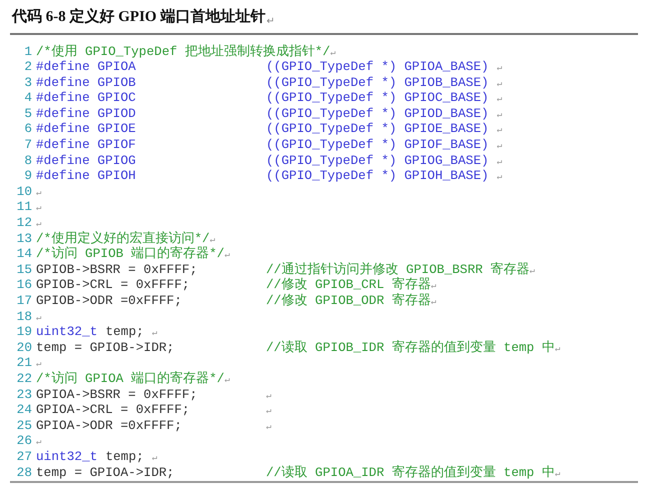 The width and height of the screenshot is (648, 503). What do you see at coordinates (86, 160) in the screenshot?
I see `code-text: #define GPIOG` at bounding box center [86, 160].